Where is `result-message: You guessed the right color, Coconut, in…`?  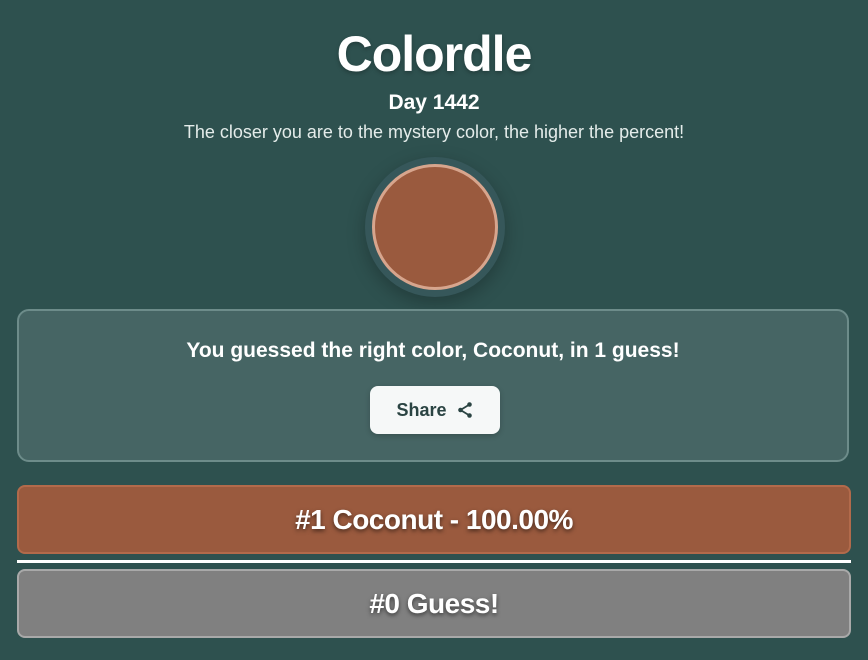
result-message: You guessed the right color, Coconut, in… is located at coordinates (433, 350).